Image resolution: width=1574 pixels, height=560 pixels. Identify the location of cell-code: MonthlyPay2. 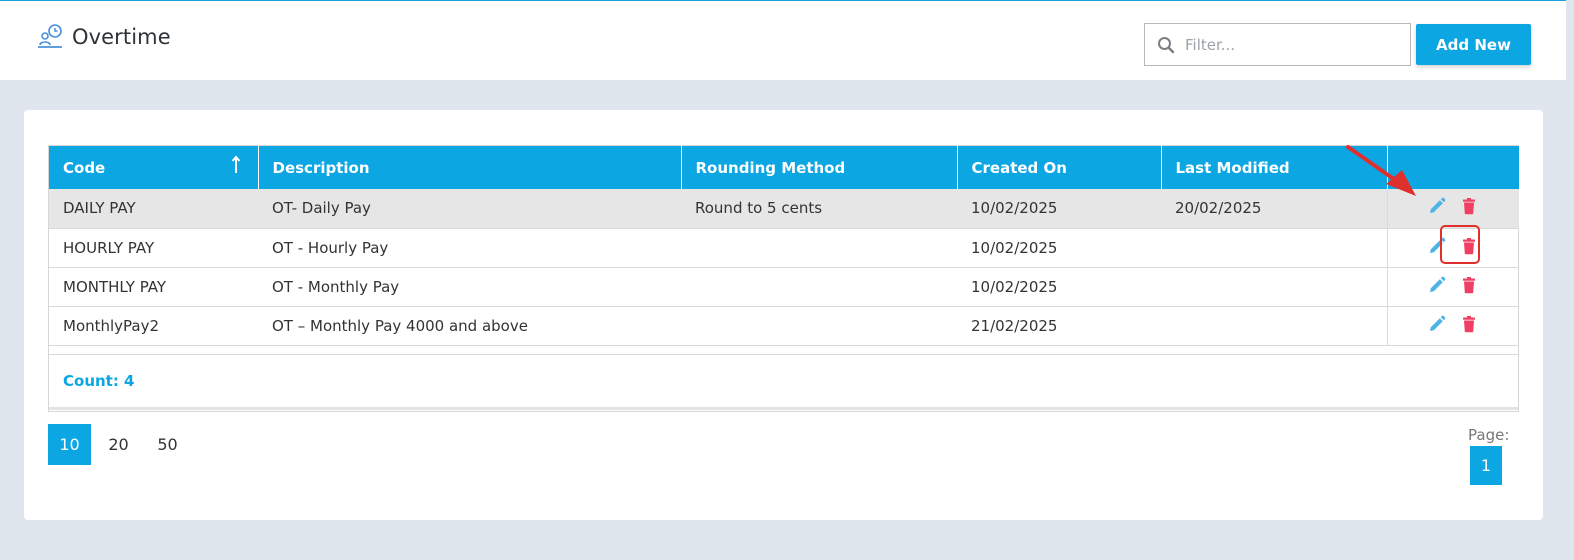
(111, 325).